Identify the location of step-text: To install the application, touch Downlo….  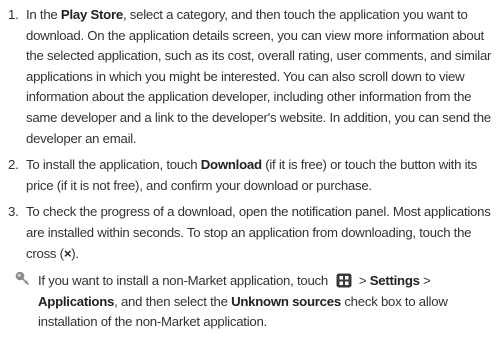
(262, 175).